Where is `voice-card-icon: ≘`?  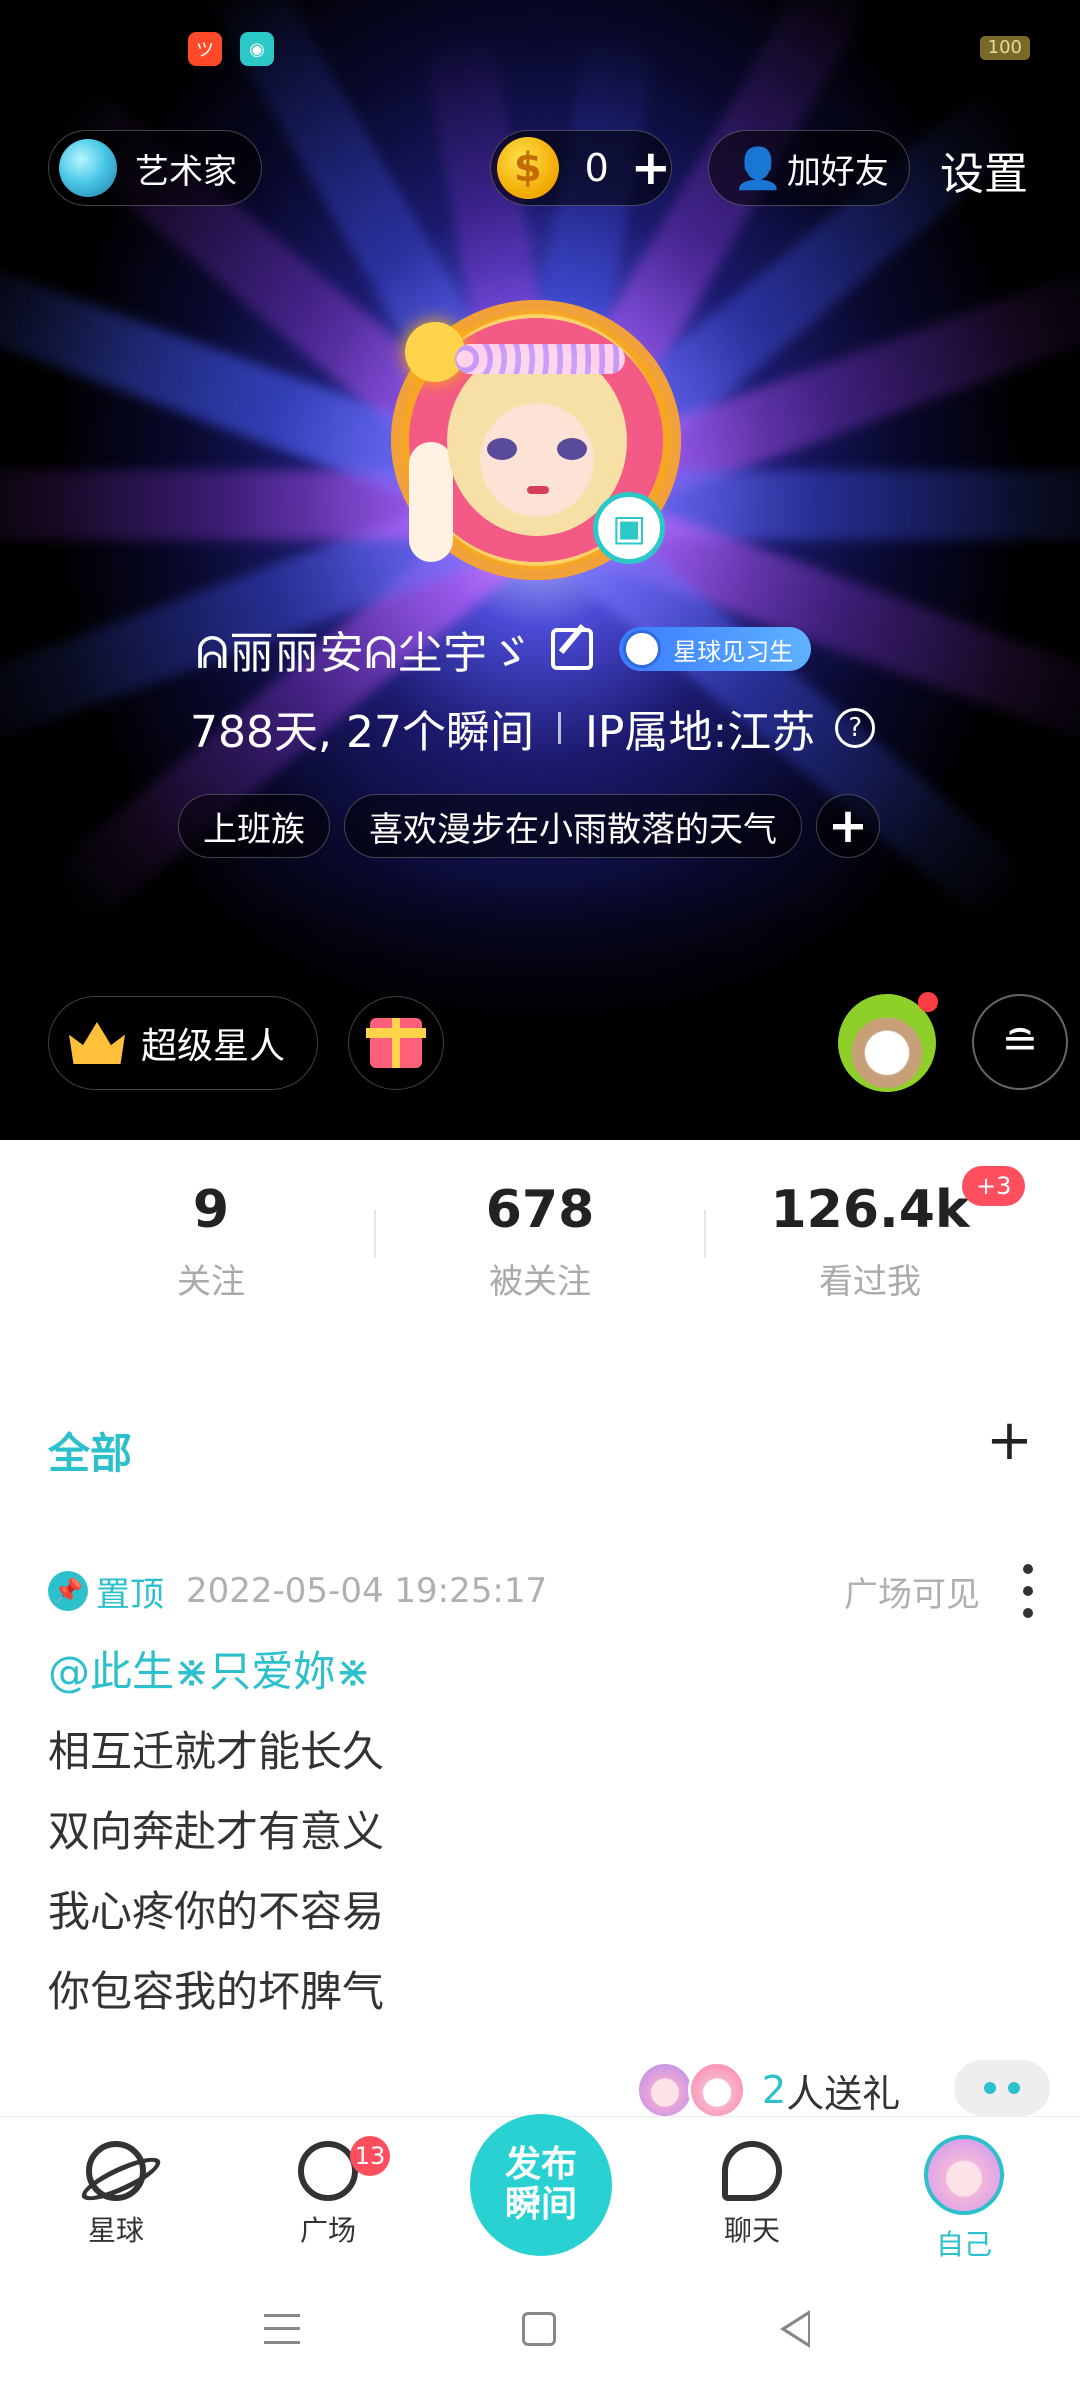
voice-card-icon: ≘ is located at coordinates (1020, 1042).